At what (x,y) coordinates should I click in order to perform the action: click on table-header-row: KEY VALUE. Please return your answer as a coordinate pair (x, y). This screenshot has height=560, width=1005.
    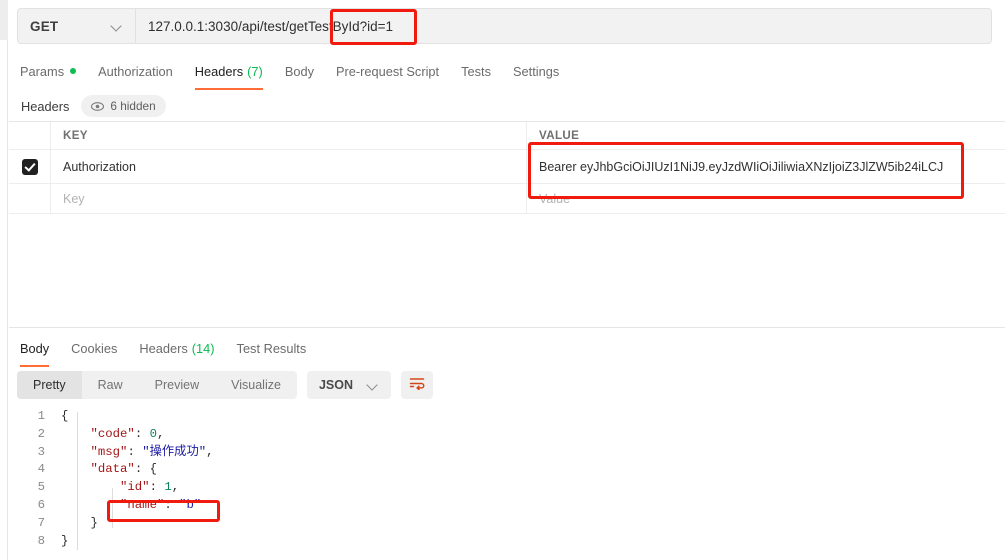
    Looking at the image, I should click on (507, 136).